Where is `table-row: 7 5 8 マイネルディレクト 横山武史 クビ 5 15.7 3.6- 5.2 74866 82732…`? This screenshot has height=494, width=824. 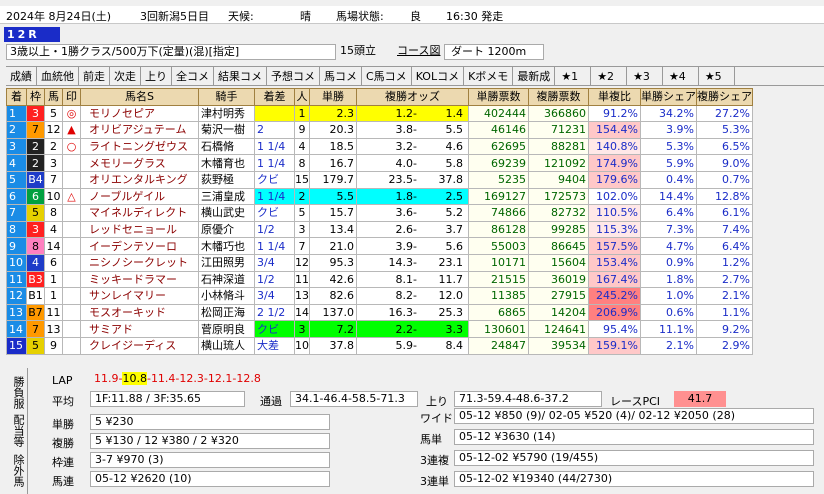 table-row: 7 5 8 マイネルディレクト 横山武史 クビ 5 15.7 3.6- 5.2 74866 82732… is located at coordinates (379, 213).